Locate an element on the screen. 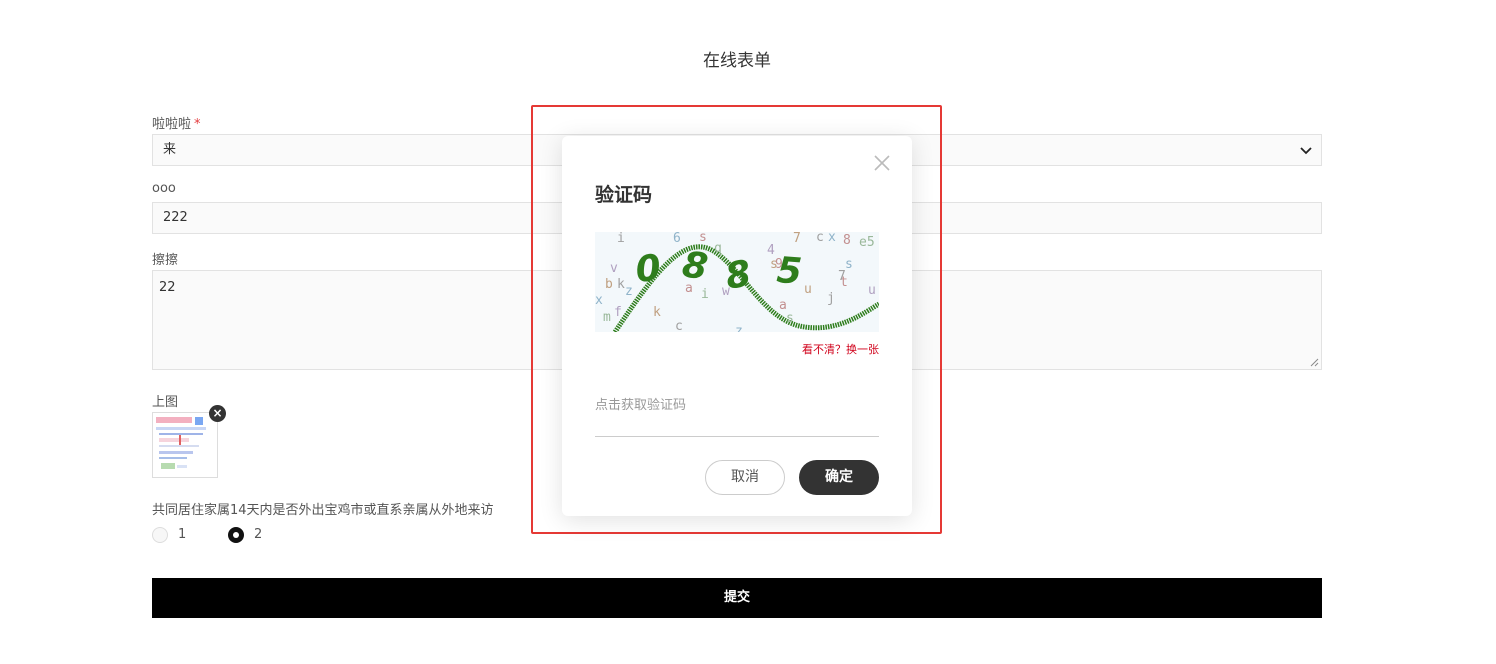 Image resolution: width=1496 pixels, height=664 pixels. field5-label: 共同居住家属14天内是否外出宝鸡市或直系亲属从外地来访 is located at coordinates (323, 510).